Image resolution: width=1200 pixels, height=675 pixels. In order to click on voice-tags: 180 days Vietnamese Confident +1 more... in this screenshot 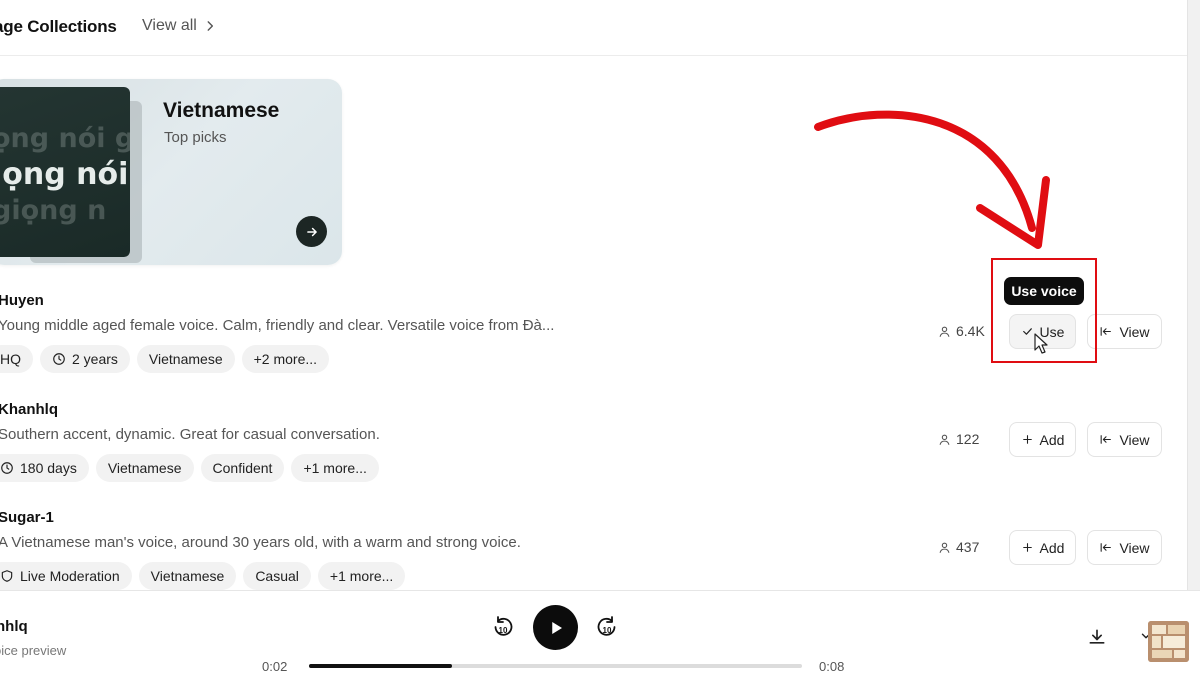, I will do `click(189, 468)`.